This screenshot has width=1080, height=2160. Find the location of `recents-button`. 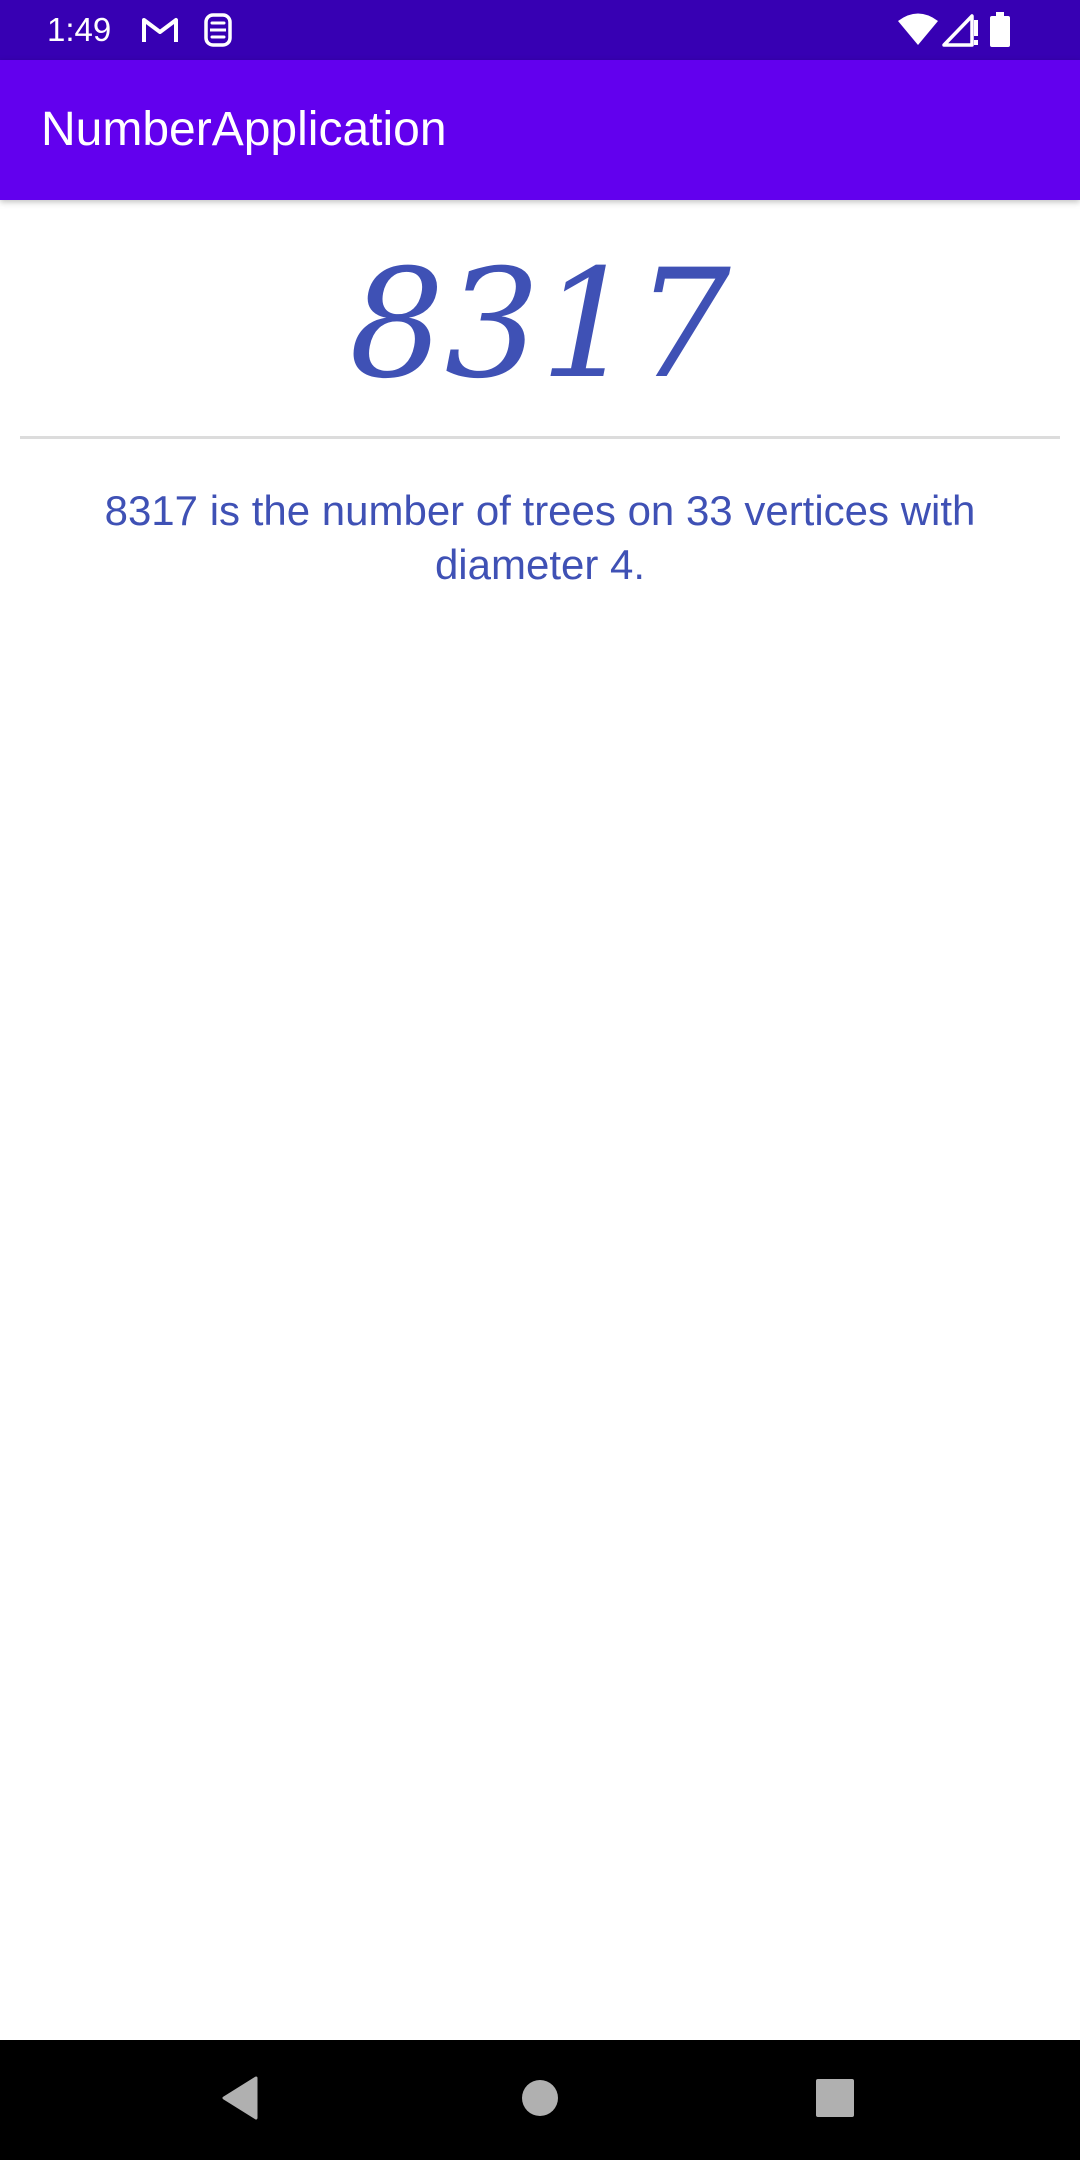

recents-button is located at coordinates (835, 2100).